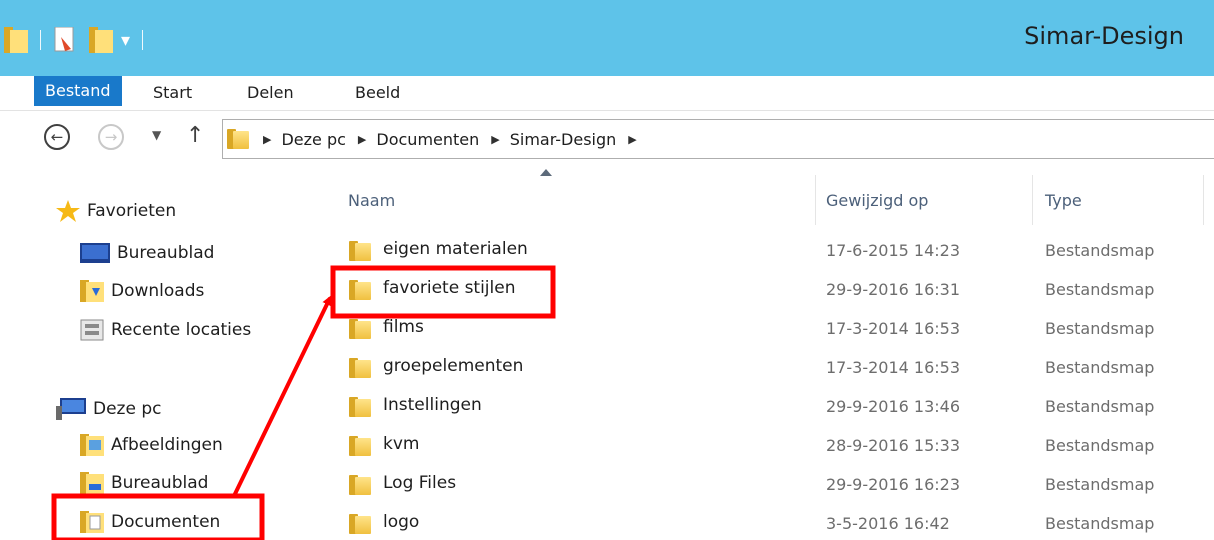 The height and width of the screenshot is (540, 1214). I want to click on desktop-folder-icon, so click(92, 483).